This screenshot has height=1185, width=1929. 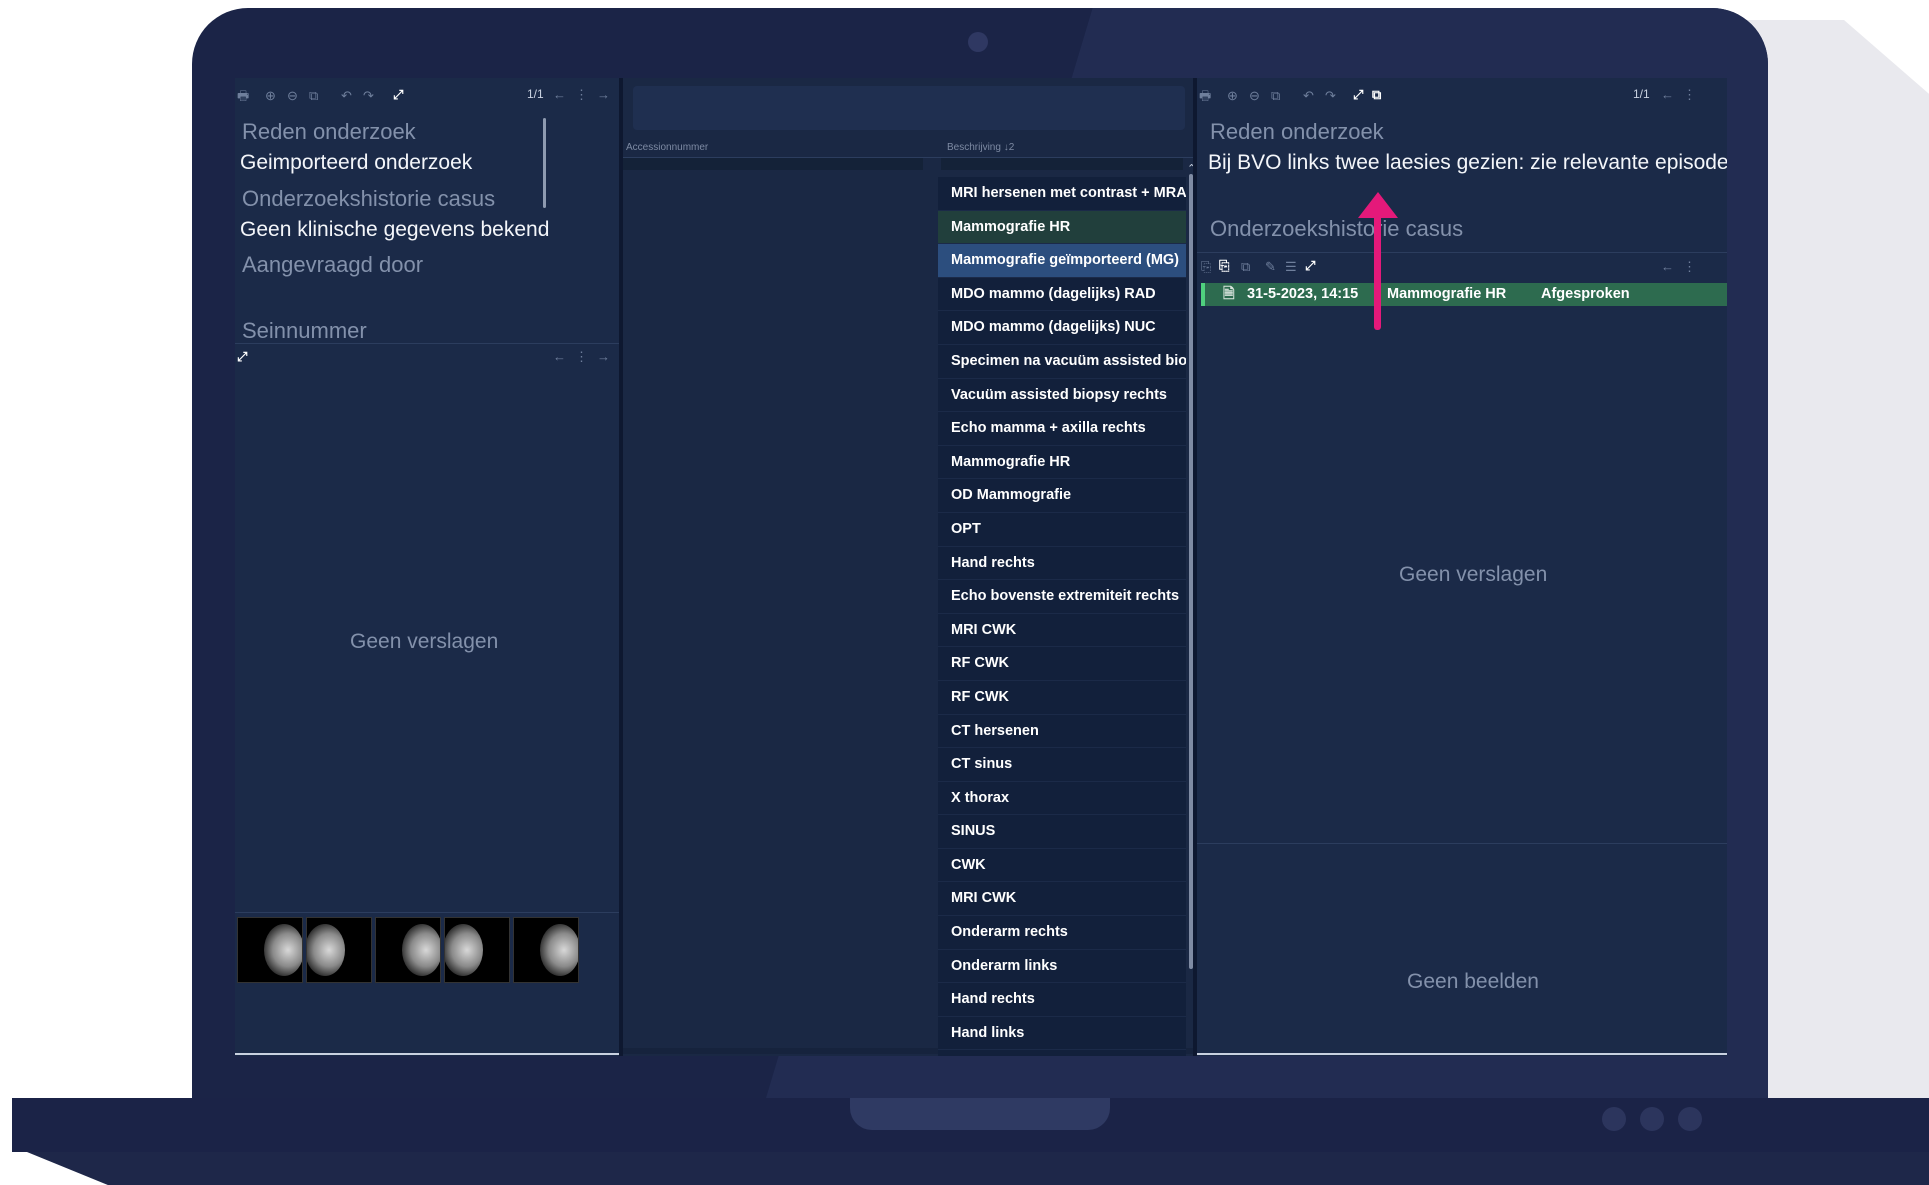 What do you see at coordinates (544, 163) in the screenshot?
I see `info-scrollbar` at bounding box center [544, 163].